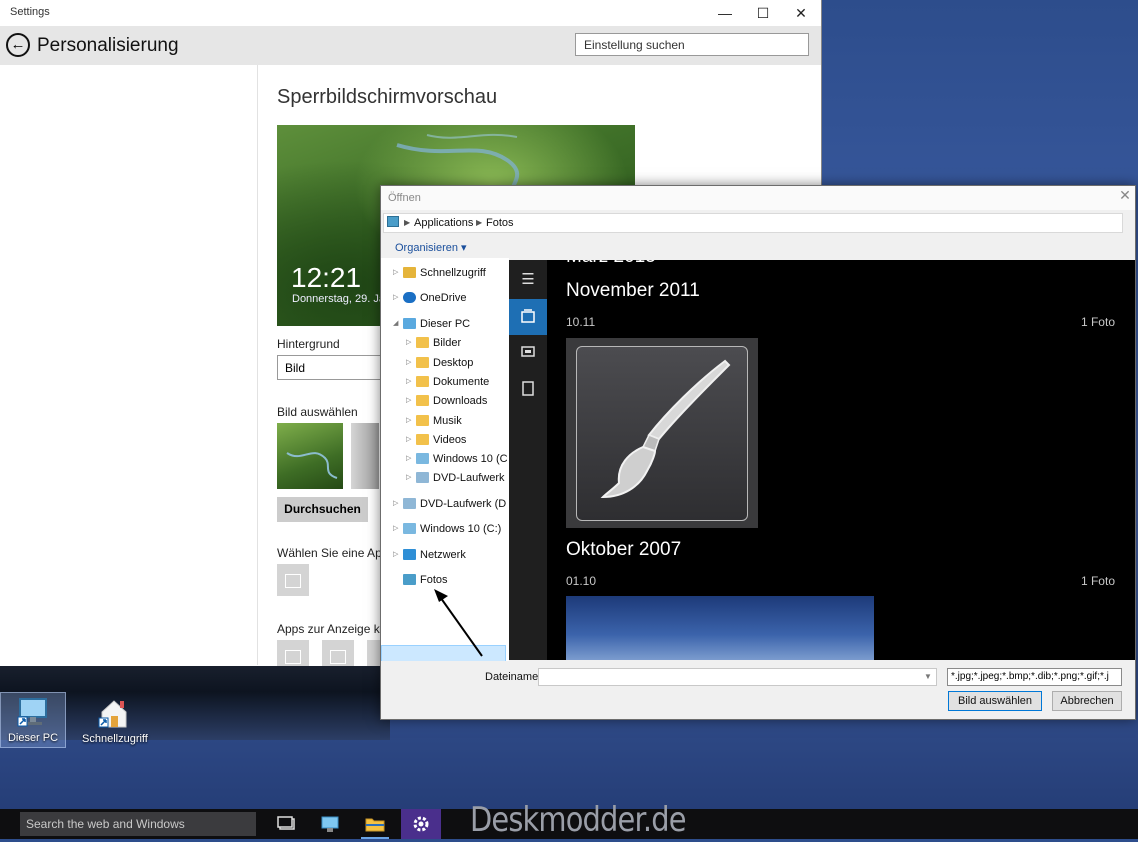 The width and height of the screenshot is (1138, 842). I want to click on breadcrumb-item: Fotos, so click(500, 223).